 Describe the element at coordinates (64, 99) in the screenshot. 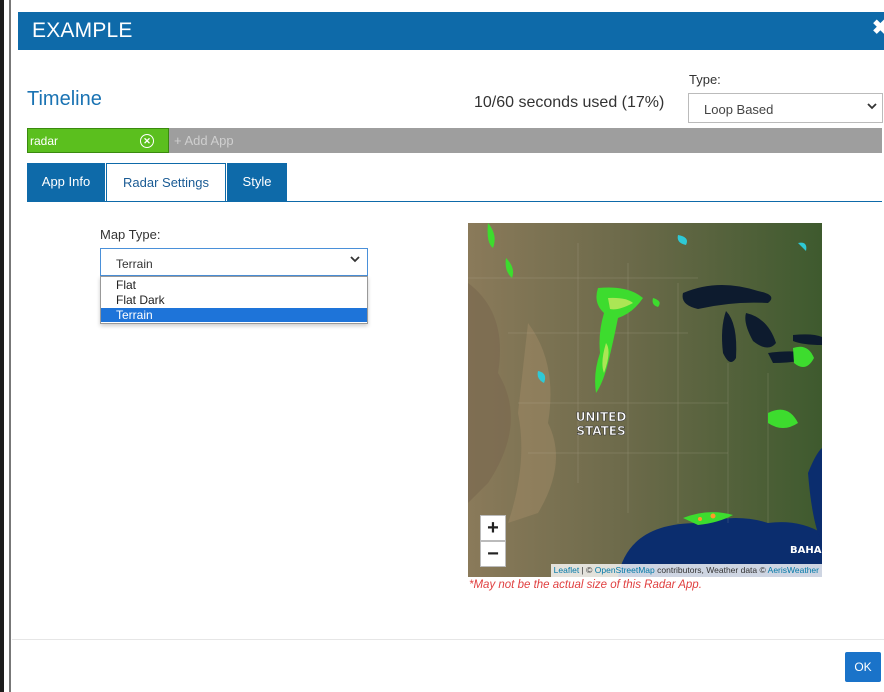

I see `timeline-title: Timeline` at that location.